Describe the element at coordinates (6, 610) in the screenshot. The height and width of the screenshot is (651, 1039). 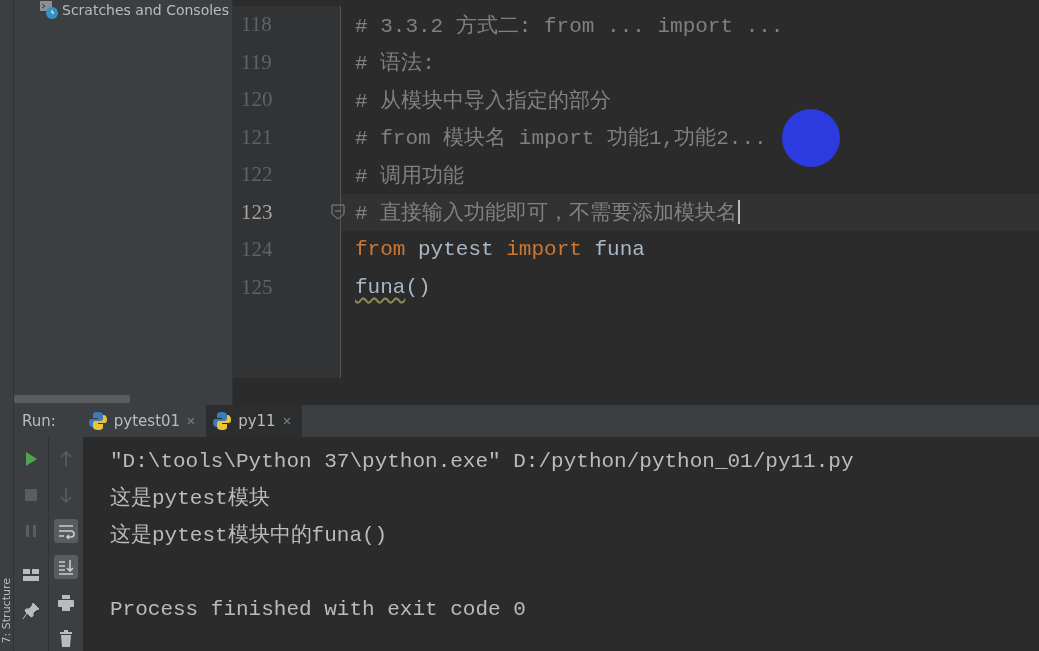
I see `structure-tab: 7: Structure` at that location.